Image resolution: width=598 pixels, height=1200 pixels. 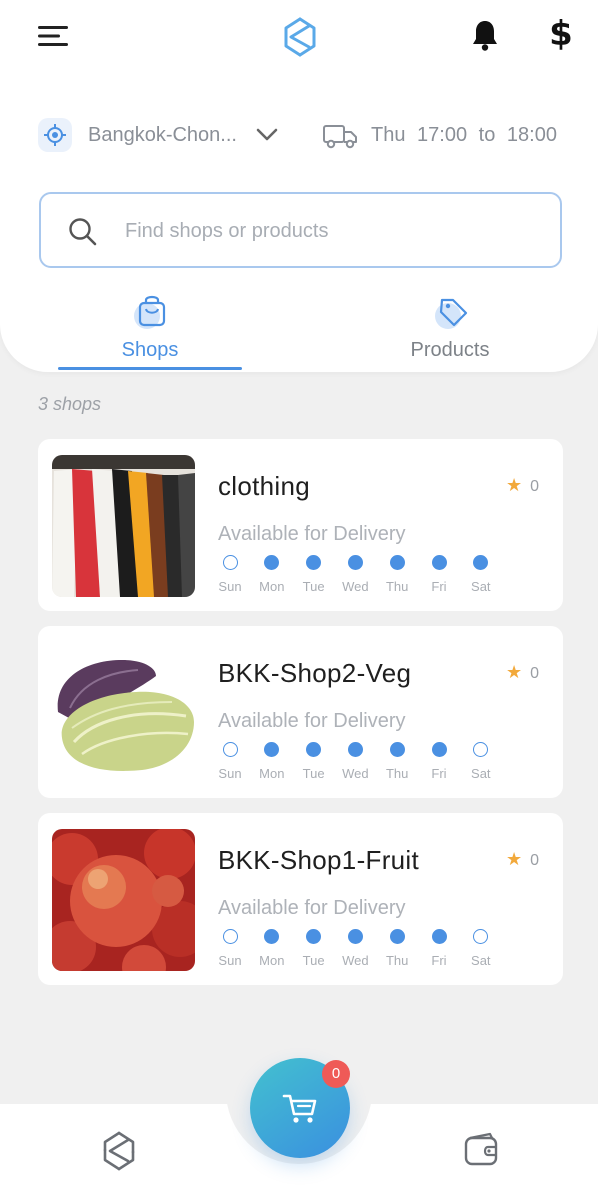 I want to click on shop-image-clothing, so click(x=123, y=526).